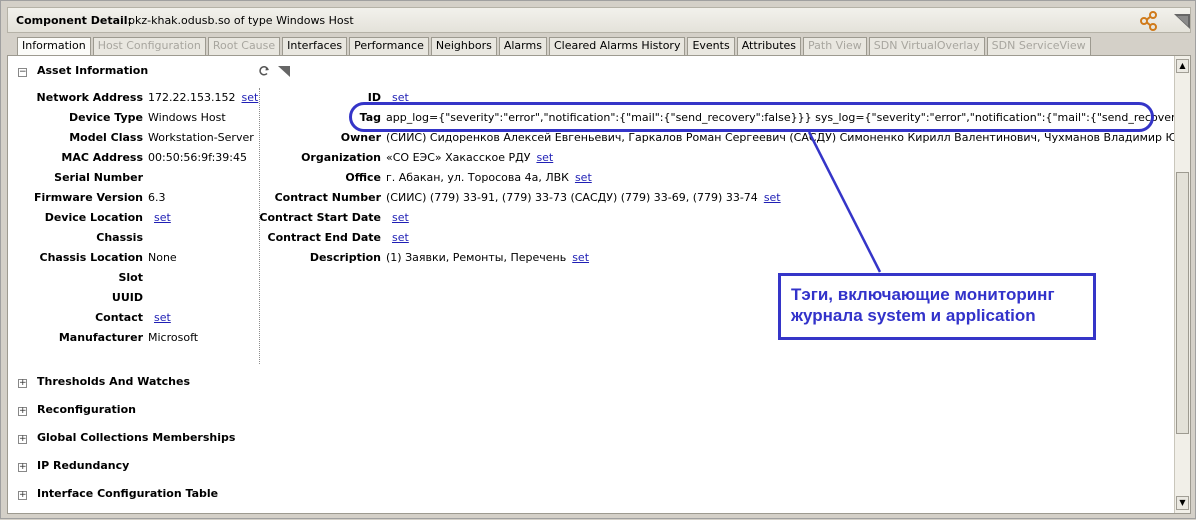  What do you see at coordinates (86, 409) in the screenshot?
I see `section-title: Reconfiguration` at bounding box center [86, 409].